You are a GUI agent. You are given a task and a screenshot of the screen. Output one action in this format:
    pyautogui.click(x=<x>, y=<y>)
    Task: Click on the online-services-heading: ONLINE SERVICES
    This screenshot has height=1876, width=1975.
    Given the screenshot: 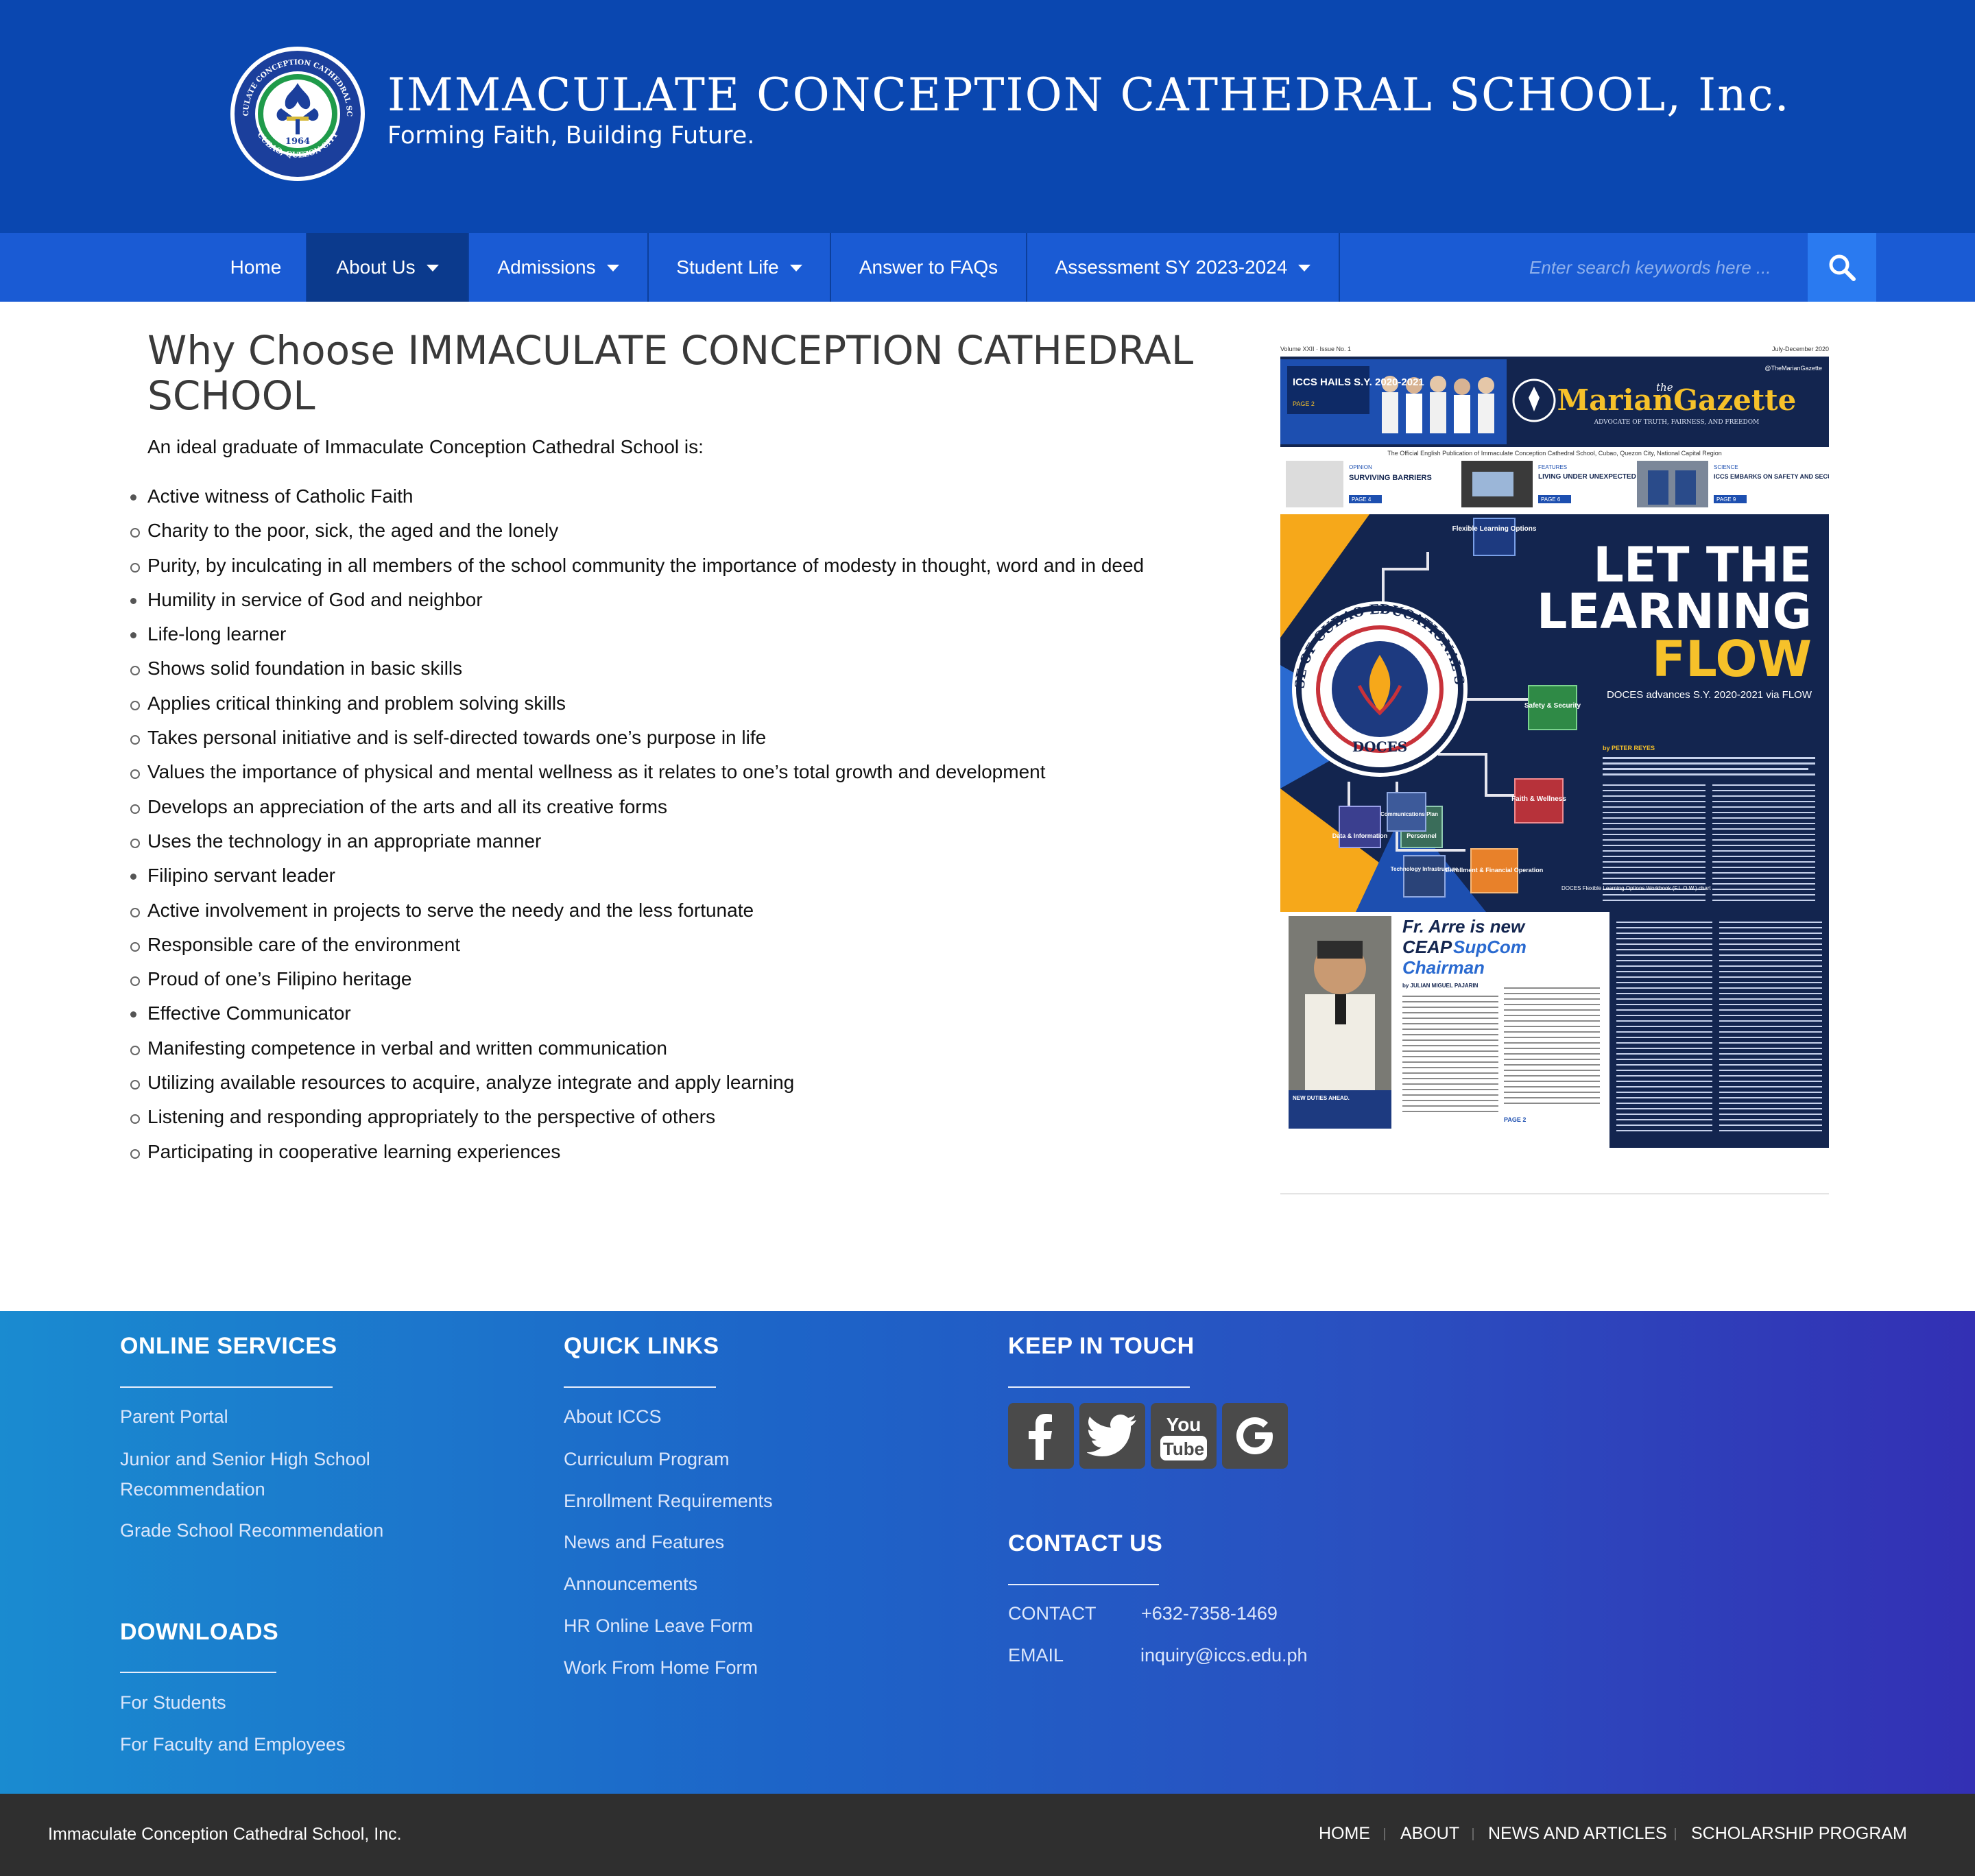 What is the action you would take?
    pyautogui.click(x=228, y=1346)
    